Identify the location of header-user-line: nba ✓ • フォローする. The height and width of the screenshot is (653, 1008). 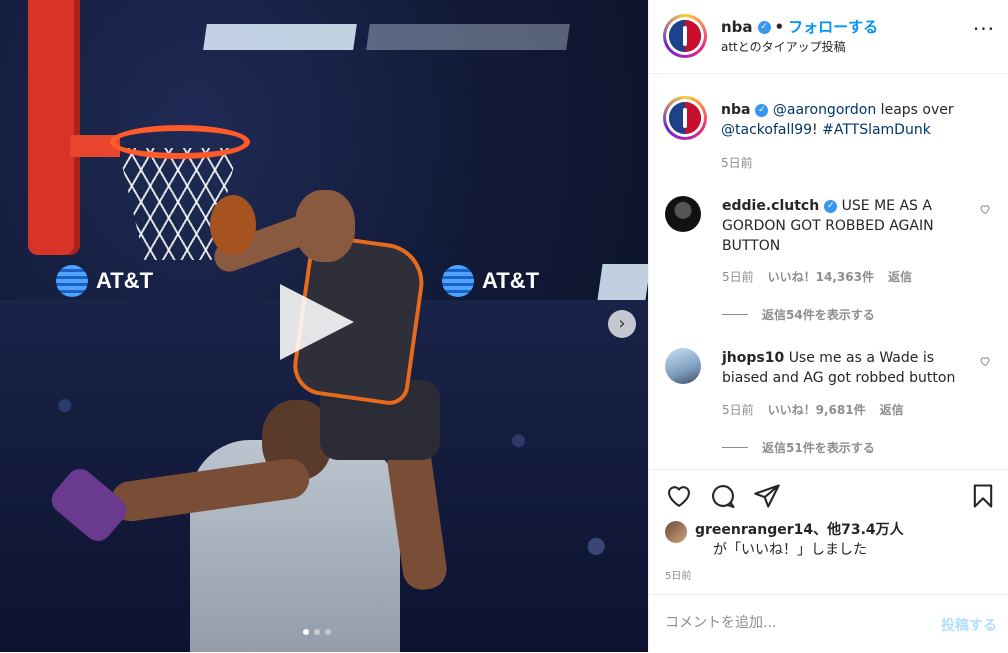
(799, 26).